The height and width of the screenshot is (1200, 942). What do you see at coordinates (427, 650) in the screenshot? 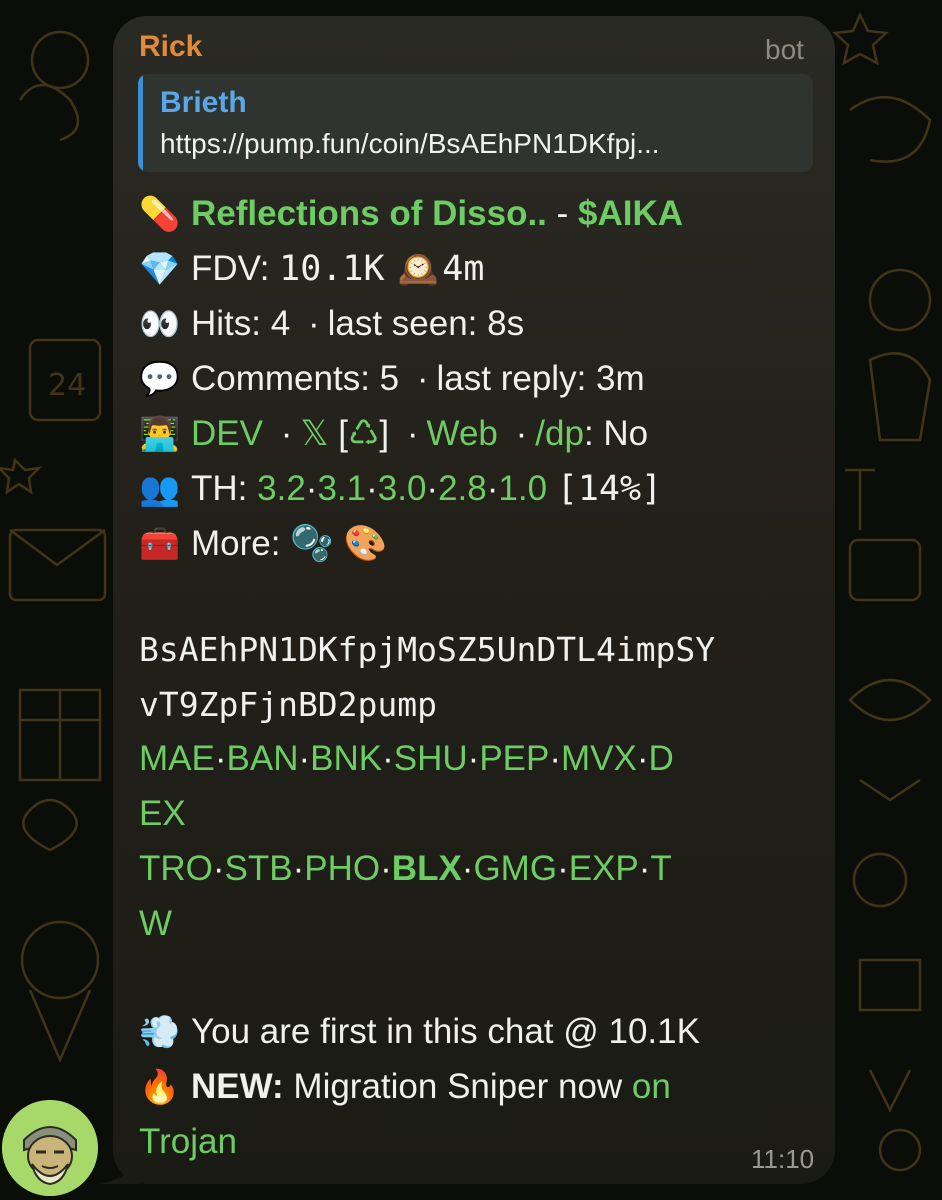
I see `contract-address-line-1: BsAEhPN1DKfpjMoSZ5UnDTL4impSY` at bounding box center [427, 650].